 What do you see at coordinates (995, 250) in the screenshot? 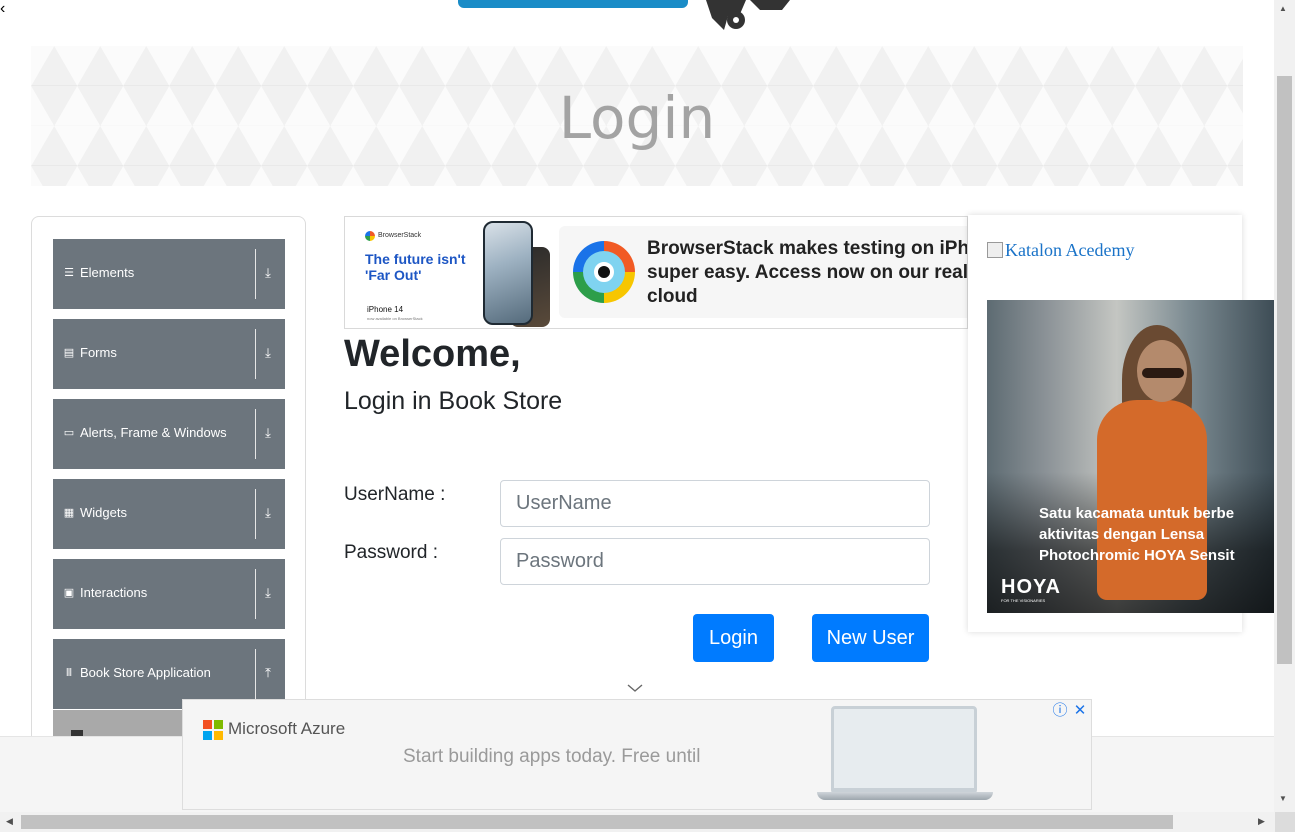
I see `broken-image-icon` at bounding box center [995, 250].